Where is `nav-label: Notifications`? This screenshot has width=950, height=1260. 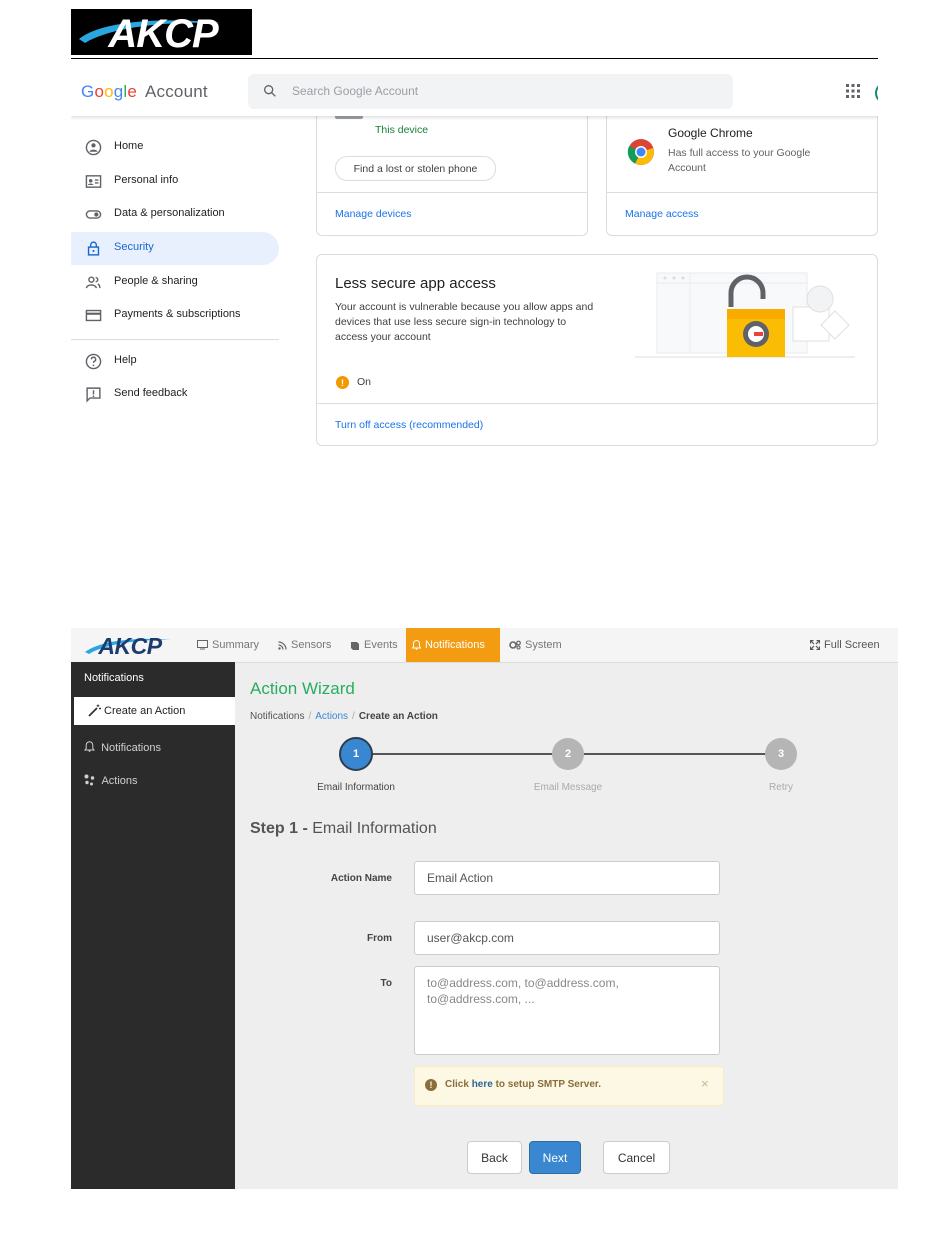
nav-label: Notifications is located at coordinates (455, 645).